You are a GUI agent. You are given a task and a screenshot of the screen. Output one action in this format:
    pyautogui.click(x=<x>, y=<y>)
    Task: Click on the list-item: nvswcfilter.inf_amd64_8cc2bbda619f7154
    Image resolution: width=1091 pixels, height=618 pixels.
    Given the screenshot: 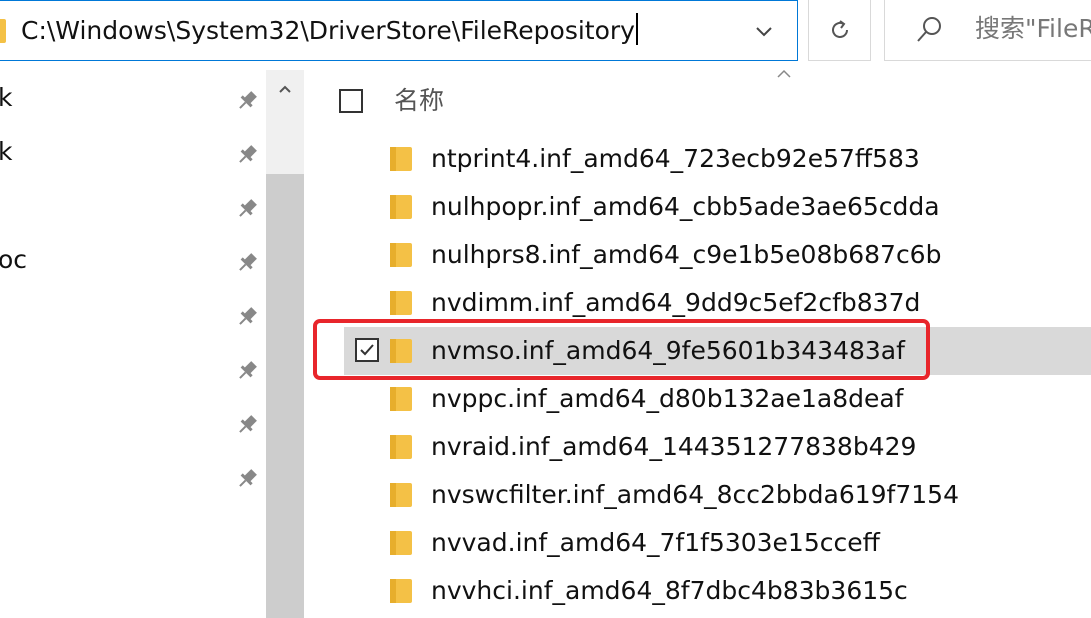 What is the action you would take?
    pyautogui.click(x=717, y=495)
    